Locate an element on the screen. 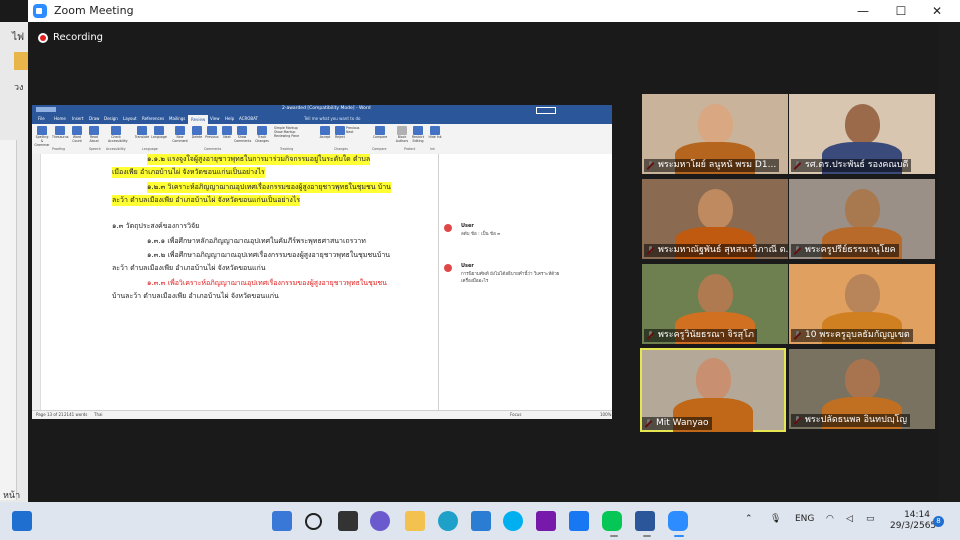 This screenshot has height=540, width=960. delete-comment-button: Delete is located at coordinates (197, 134).